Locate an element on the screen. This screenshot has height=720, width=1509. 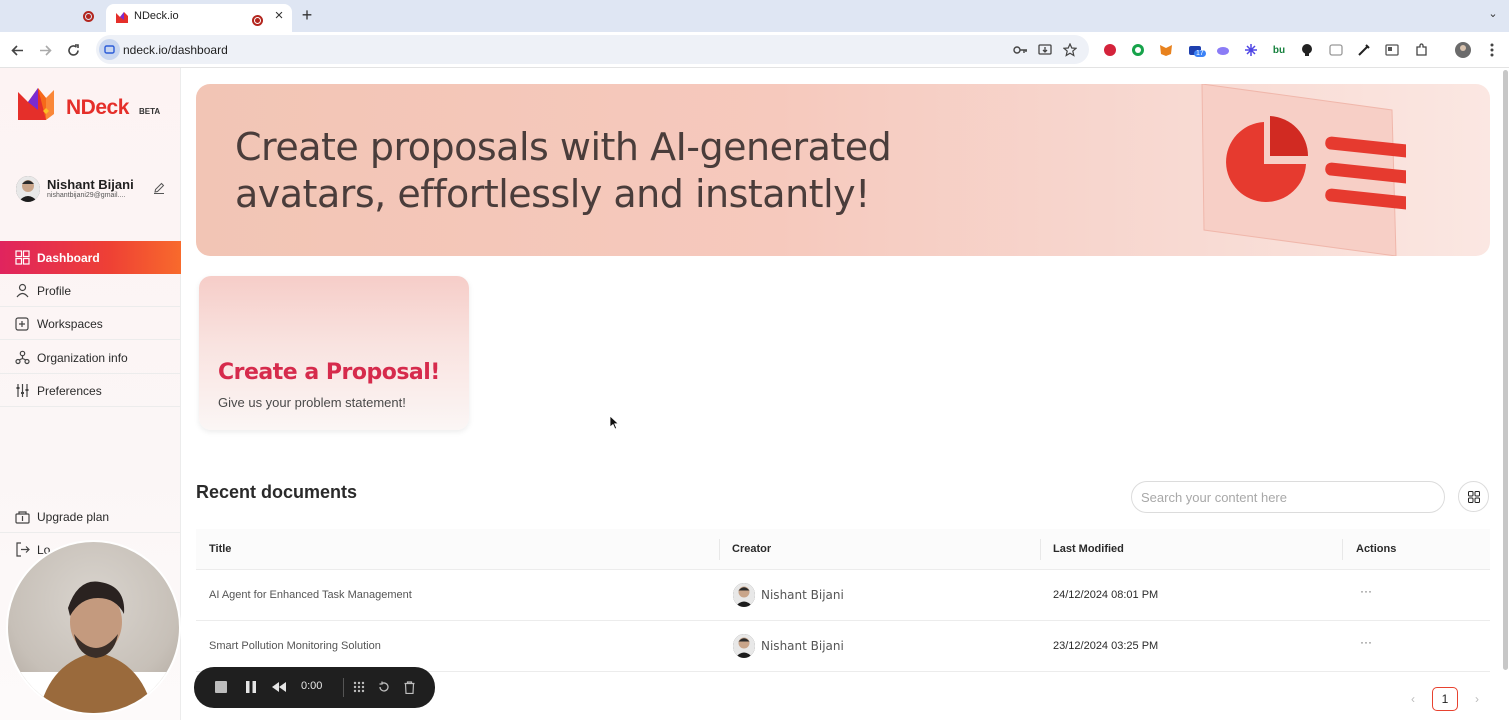
extensions-puzzle-icon is located at coordinates (1421, 50).